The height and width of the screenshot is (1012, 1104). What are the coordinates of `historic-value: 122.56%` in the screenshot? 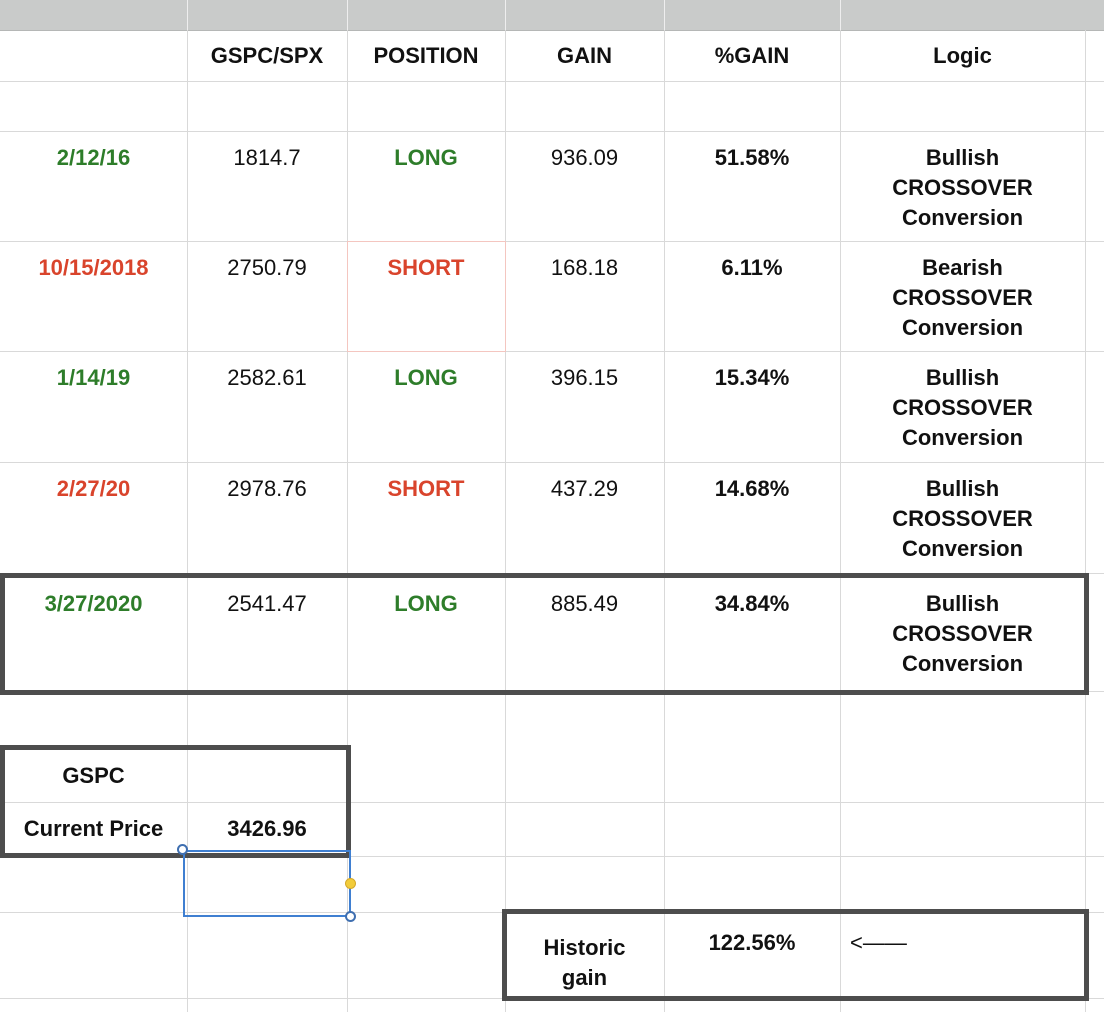 It's located at (752, 955).